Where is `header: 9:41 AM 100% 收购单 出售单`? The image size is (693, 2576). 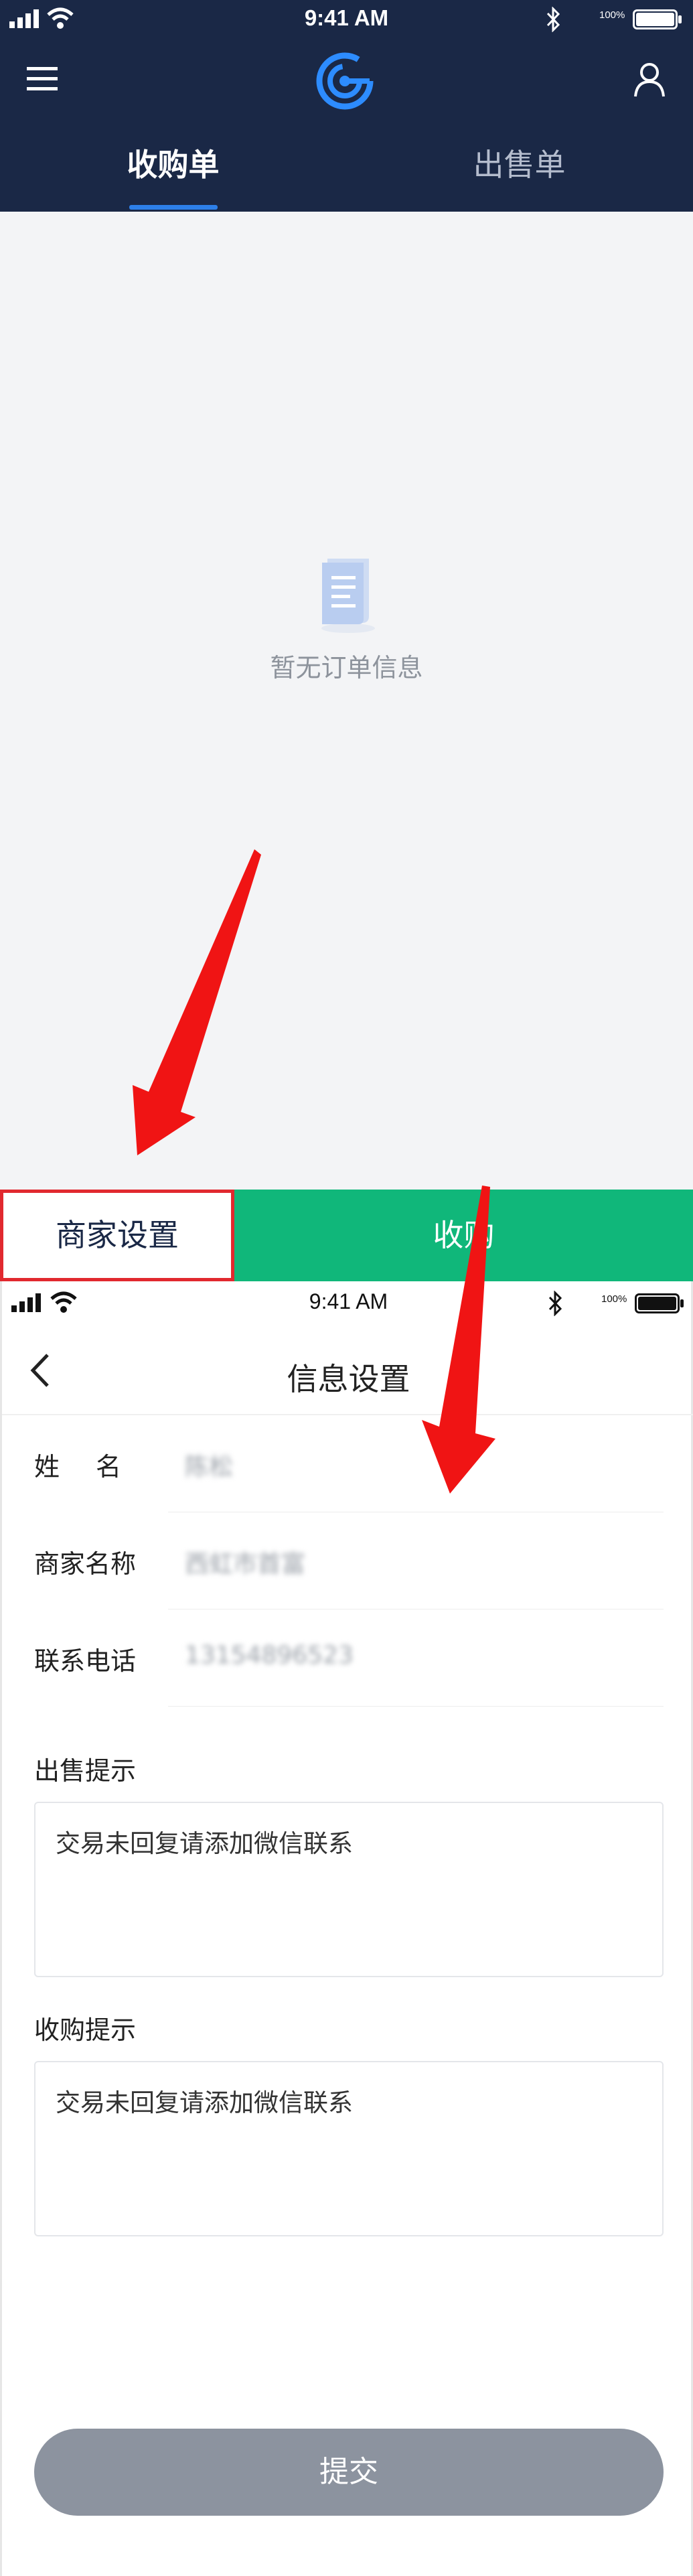 header: 9:41 AM 100% 收购单 出售单 is located at coordinates (346, 106).